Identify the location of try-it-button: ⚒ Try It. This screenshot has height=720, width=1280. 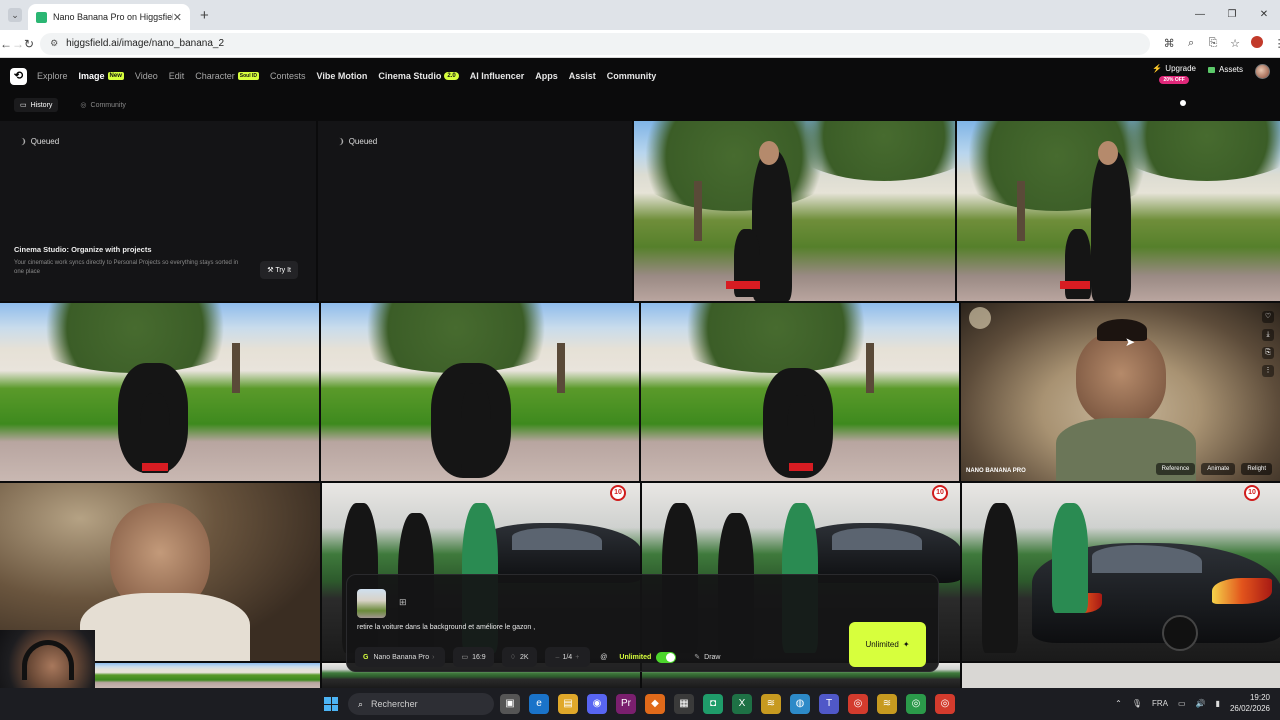
(279, 270).